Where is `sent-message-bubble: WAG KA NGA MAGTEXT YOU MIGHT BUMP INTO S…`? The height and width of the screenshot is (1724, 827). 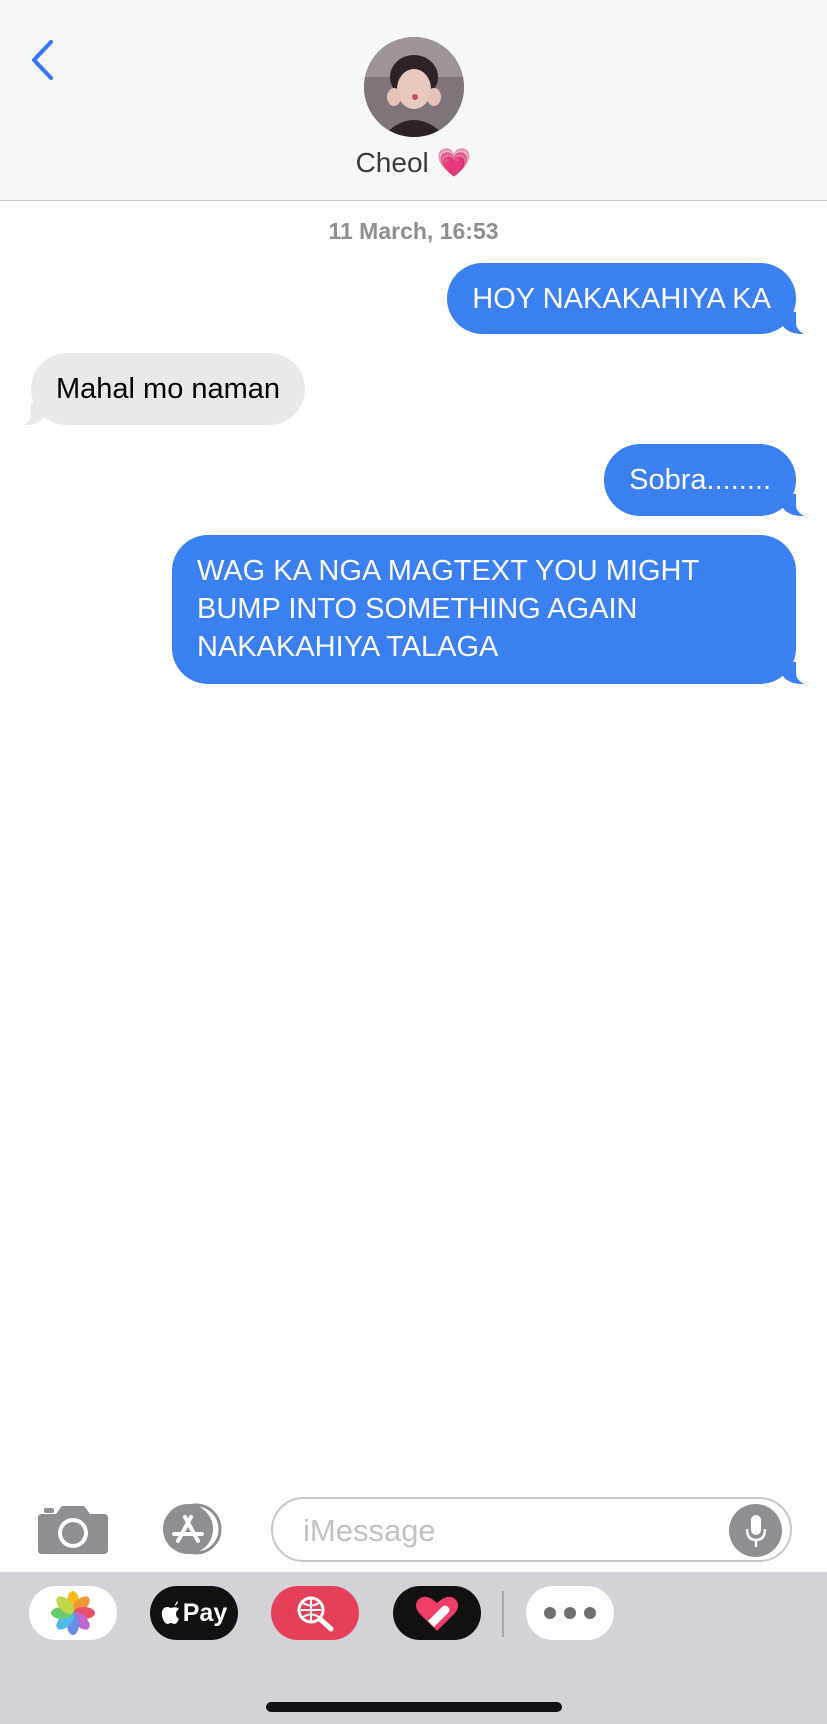
sent-message-bubble: WAG KA NGA MAGTEXT YOU MIGHT BUMP INTO S… is located at coordinates (495, 610).